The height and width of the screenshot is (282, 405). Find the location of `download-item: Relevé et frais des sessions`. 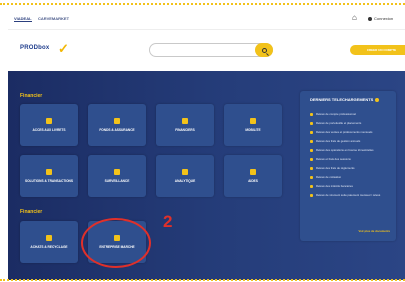

download-item: Relevé et frais des sessions is located at coordinates (330, 159).